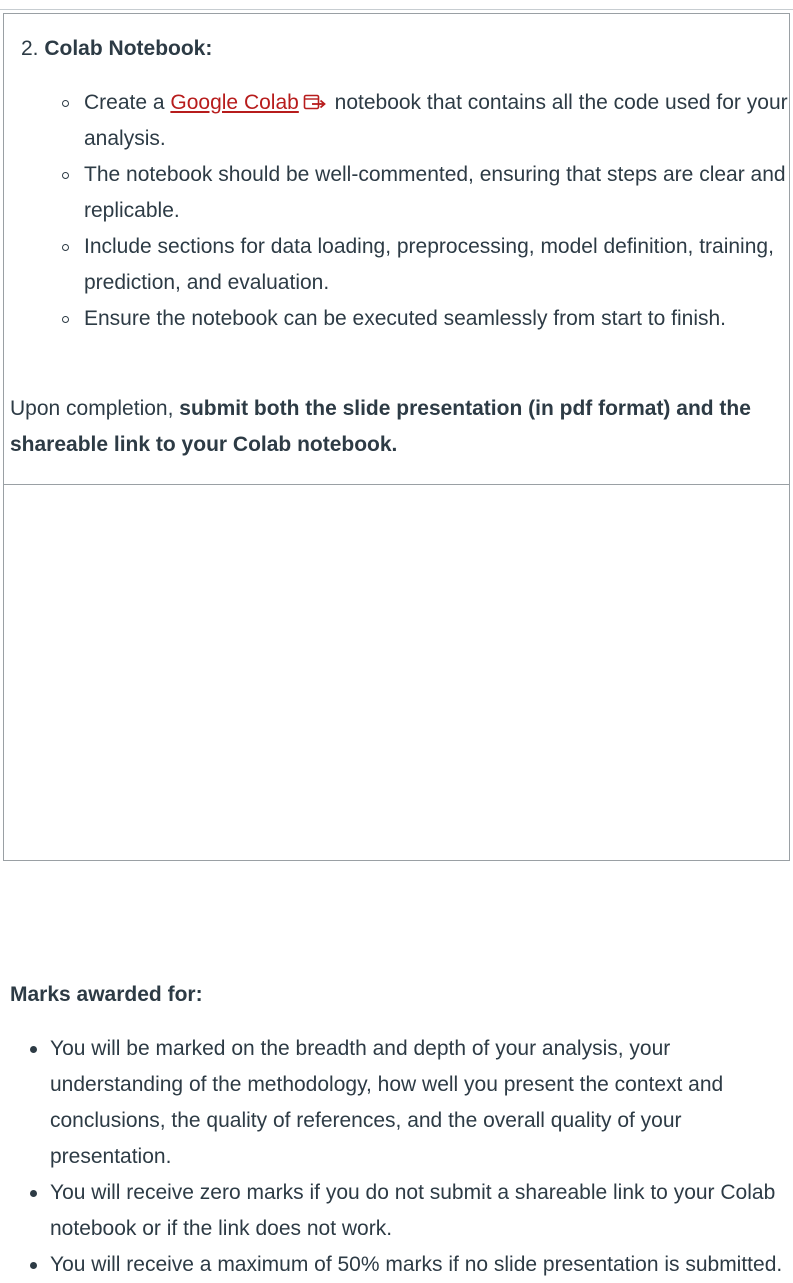  I want to click on list-item-prefix: Create a, so click(127, 102).